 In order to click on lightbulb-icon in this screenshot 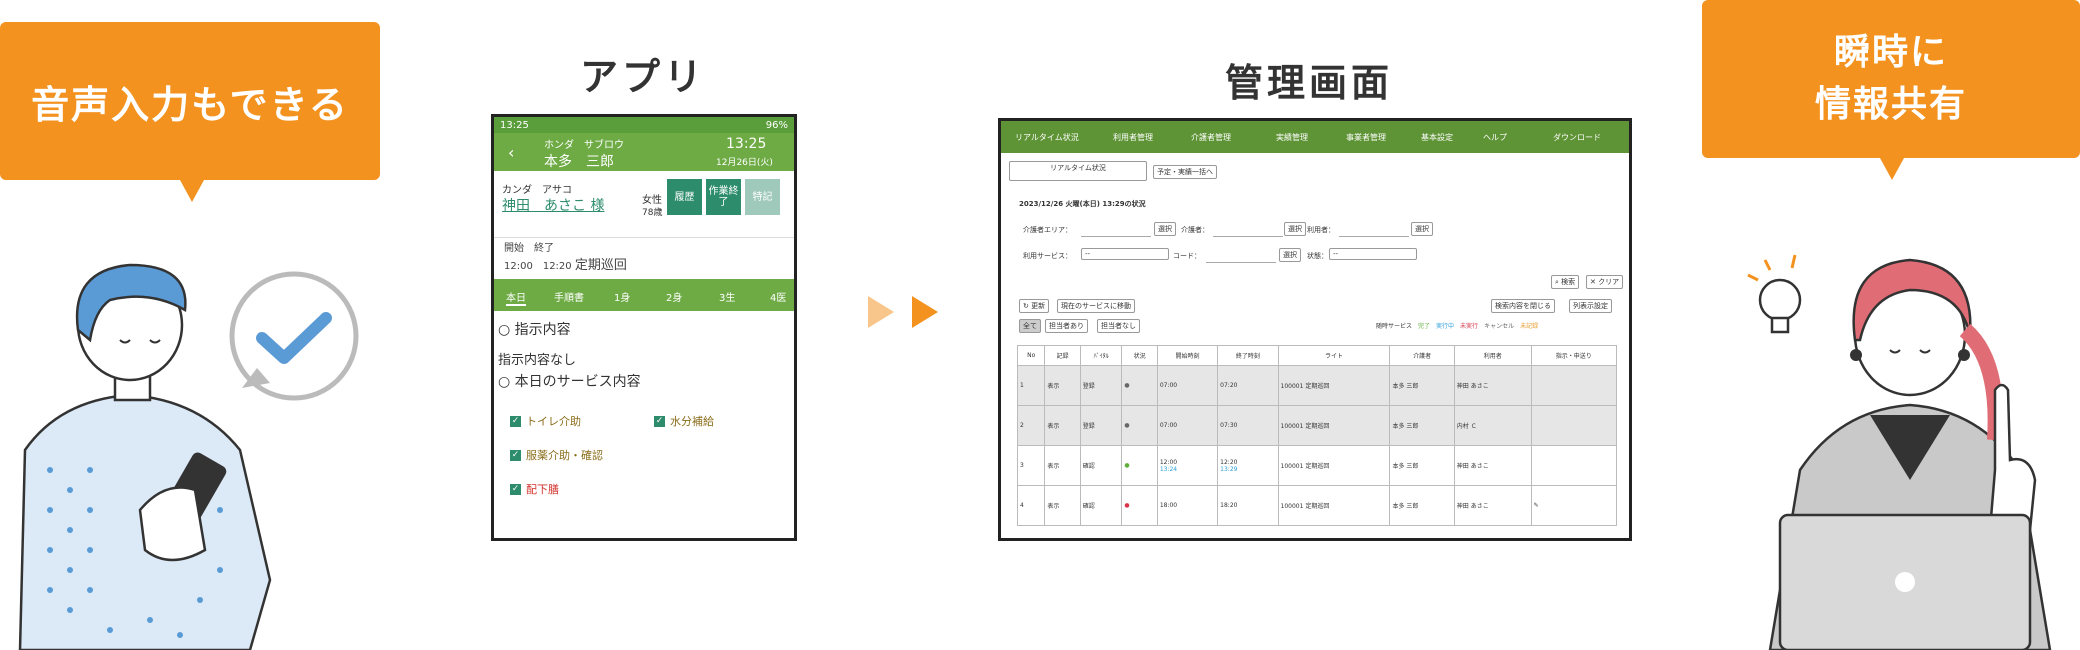, I will do `click(1774, 294)`.